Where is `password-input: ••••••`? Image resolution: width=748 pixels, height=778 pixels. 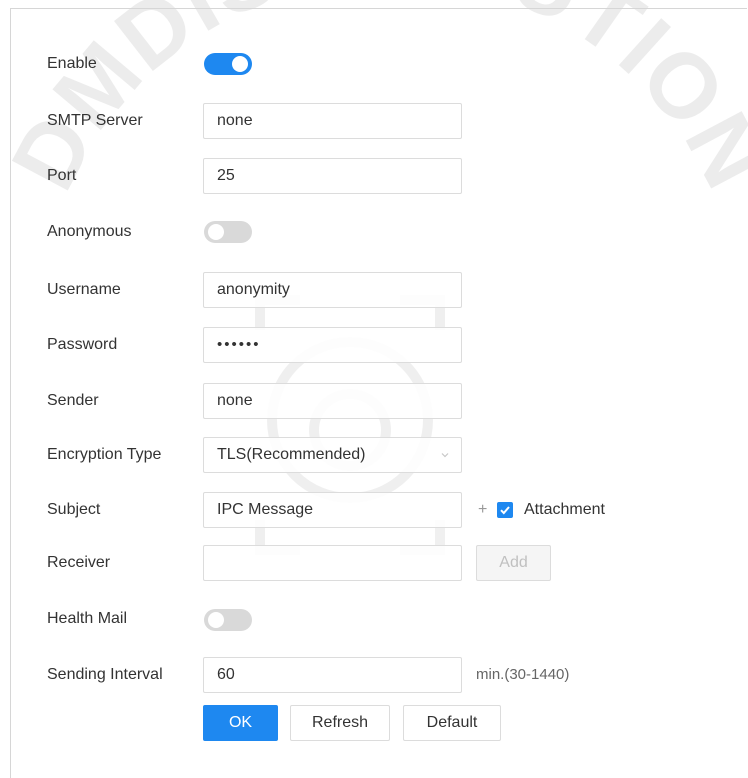 password-input: •••••• is located at coordinates (332, 345).